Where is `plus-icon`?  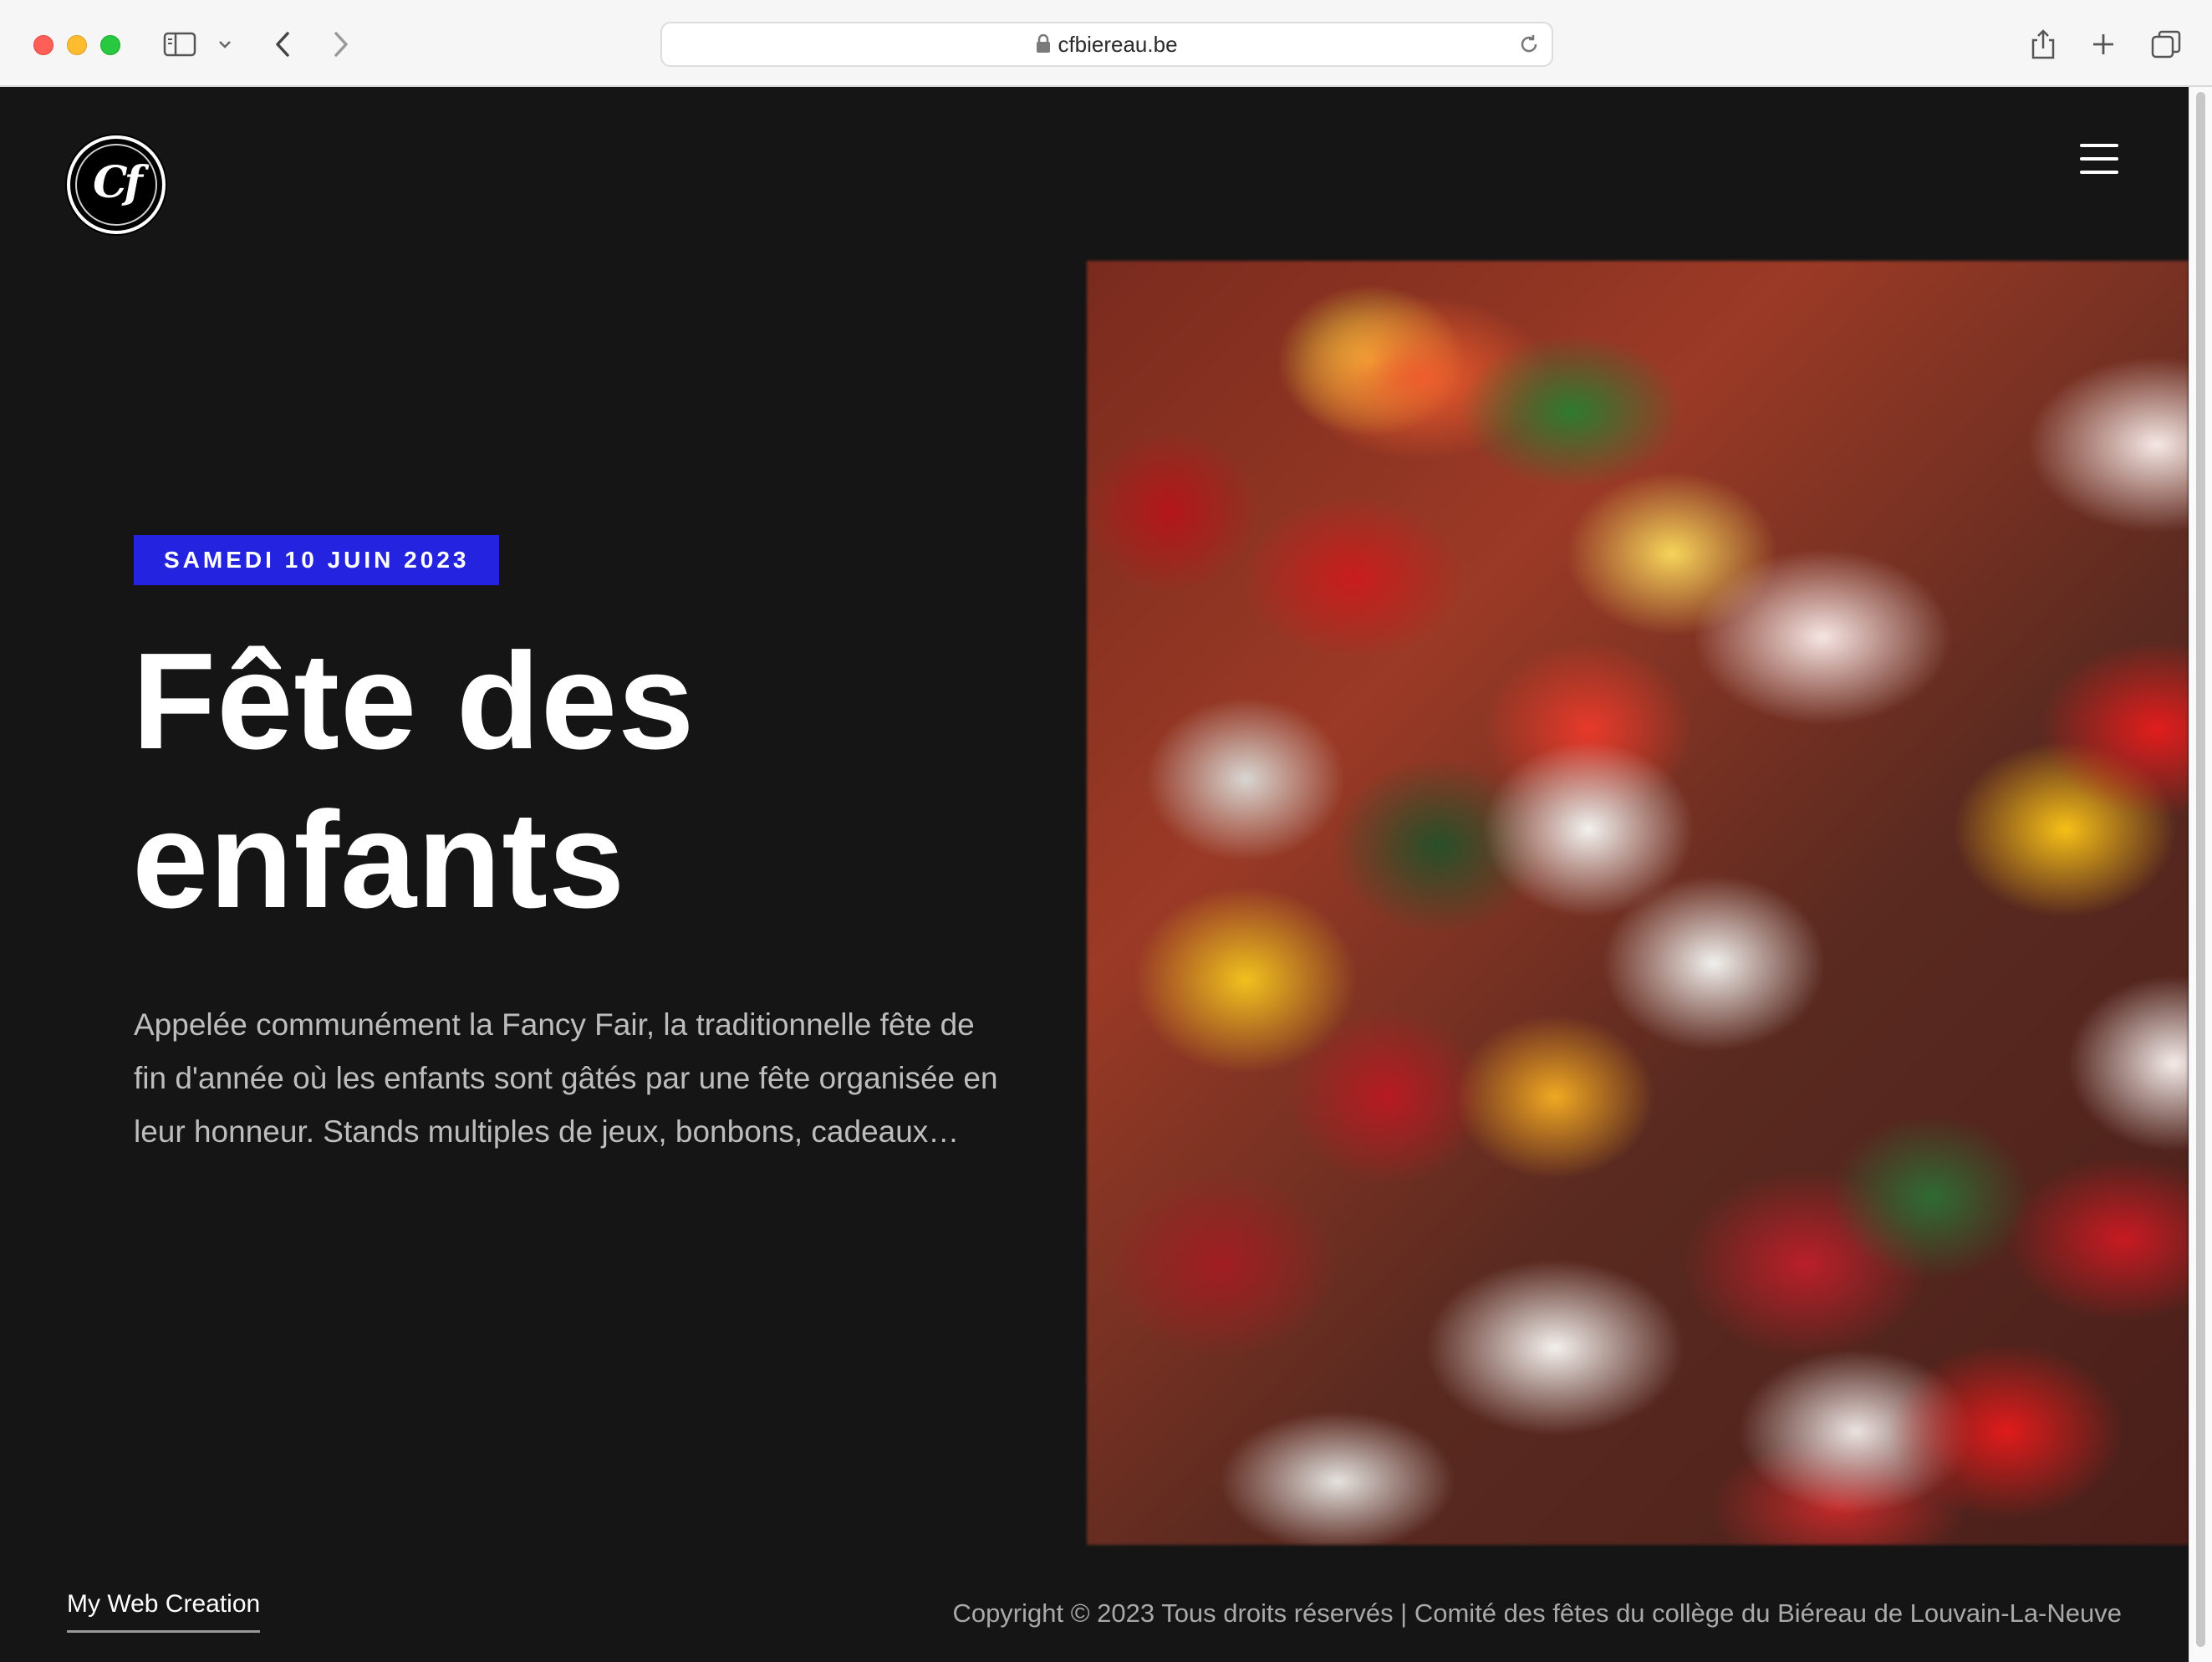 plus-icon is located at coordinates (2103, 44).